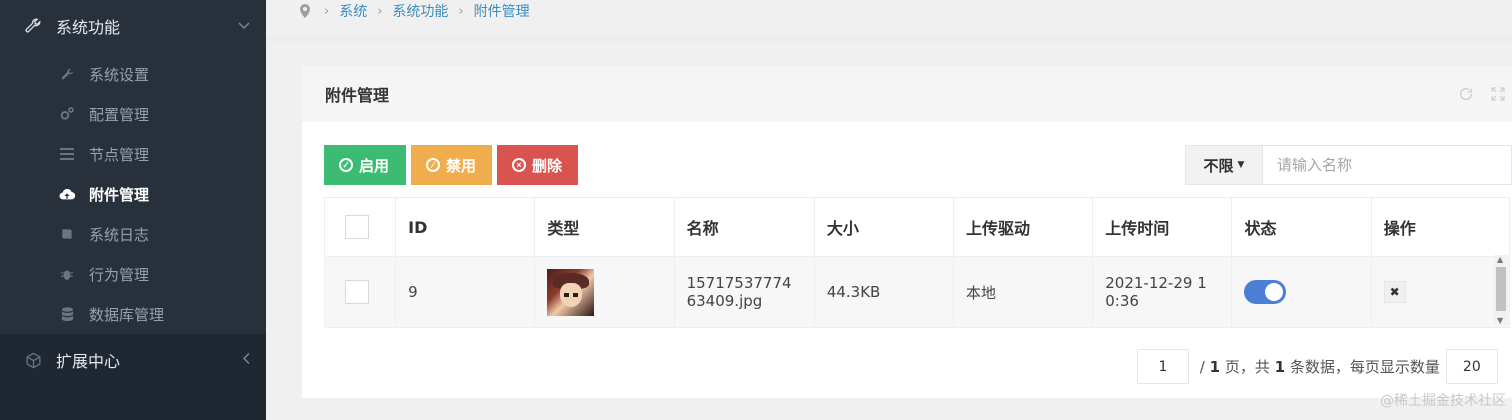 The image size is (1512, 420). Describe the element at coordinates (244, 26) in the screenshot. I see `chevron-down-icon` at that location.